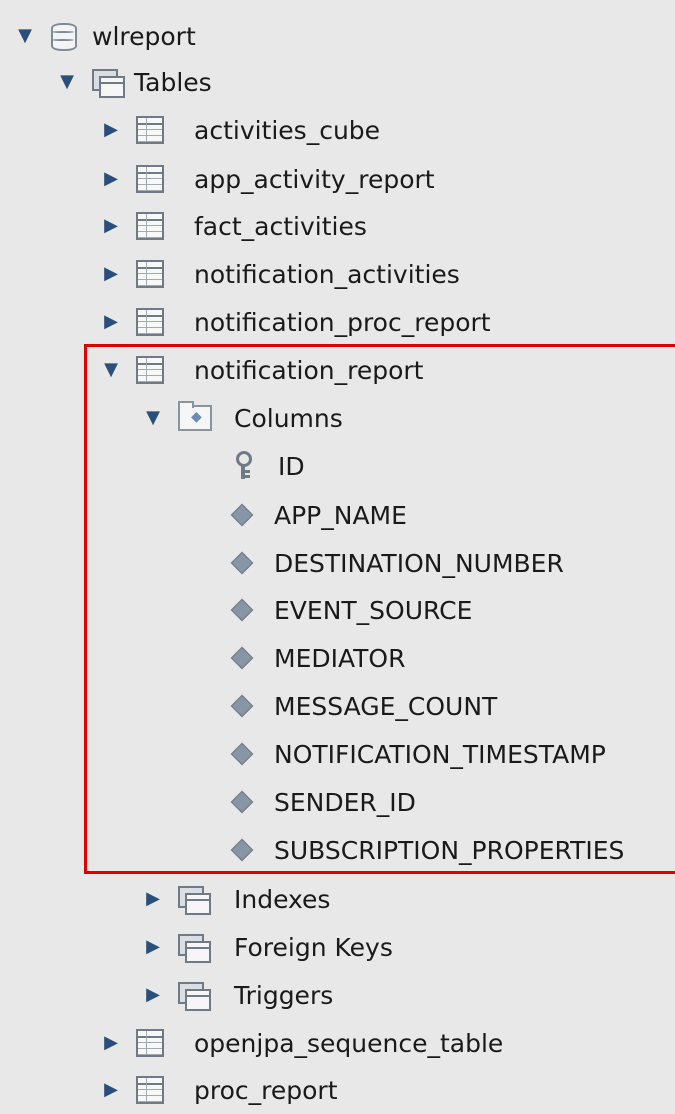 The image size is (675, 1114). What do you see at coordinates (280, 226) in the screenshot?
I see `tree-node-label: fact_activities` at bounding box center [280, 226].